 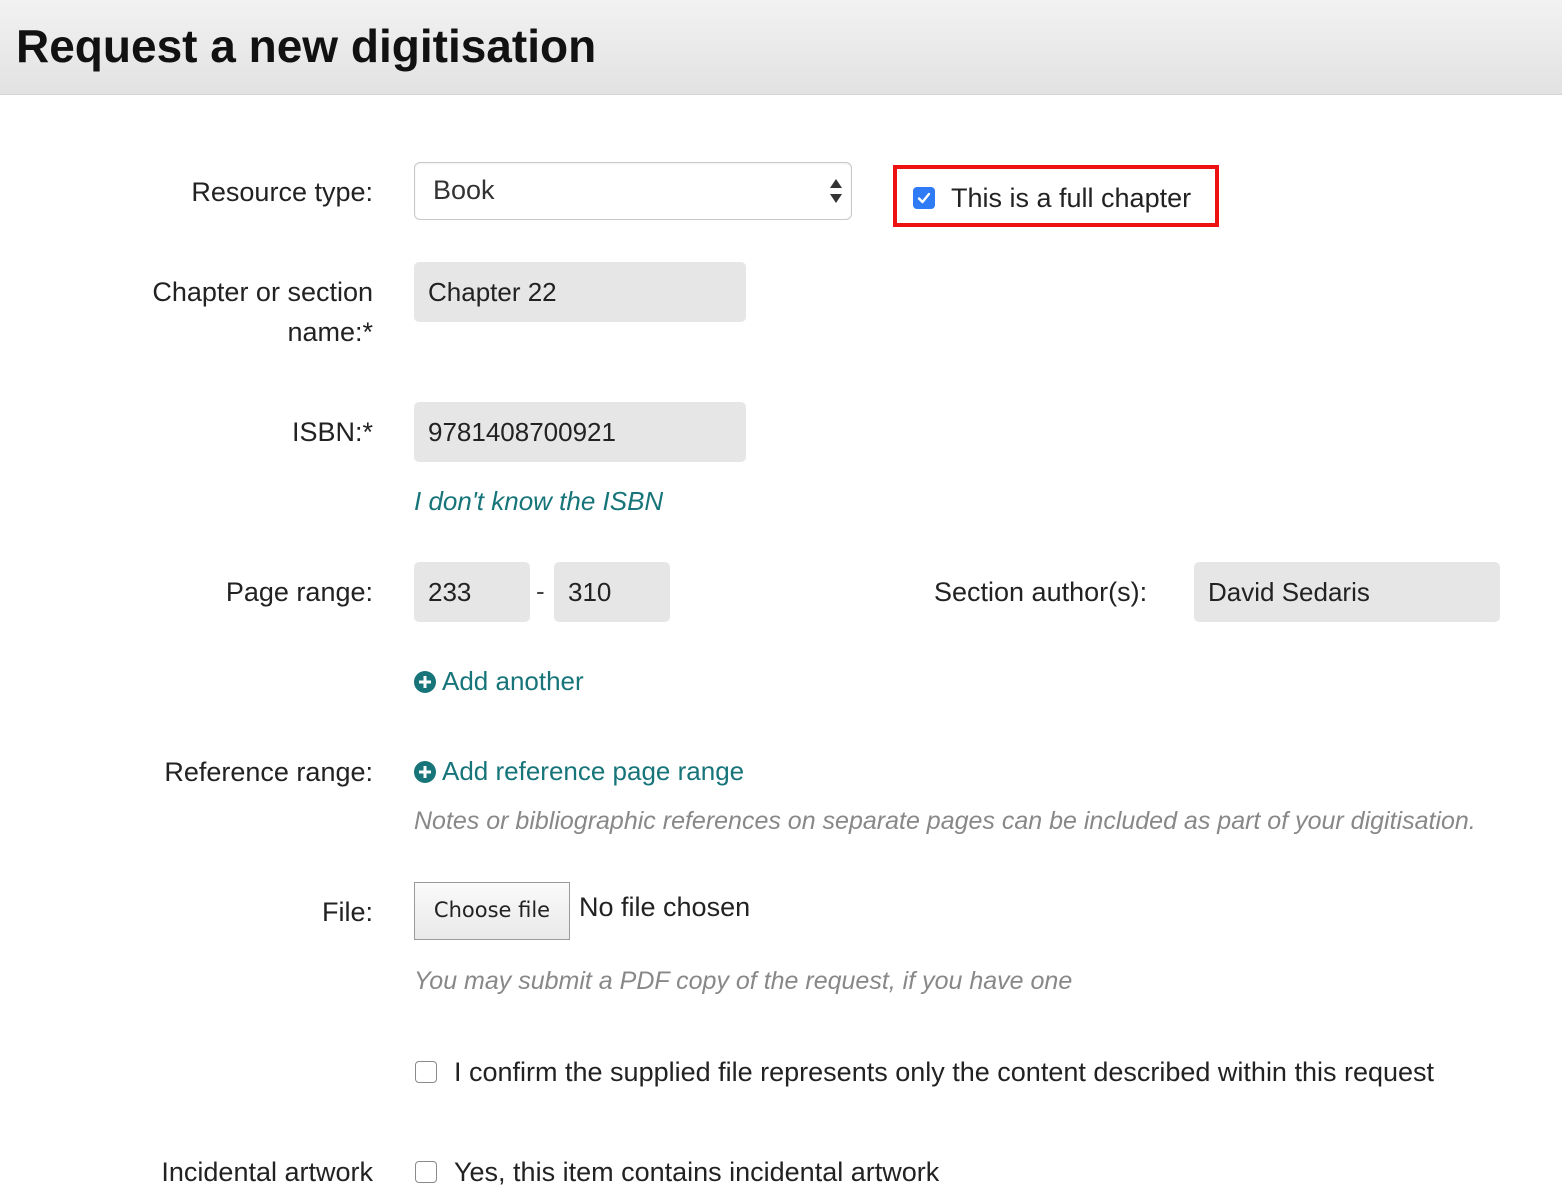 I want to click on full-chapter-checkbox, so click(x=924, y=198).